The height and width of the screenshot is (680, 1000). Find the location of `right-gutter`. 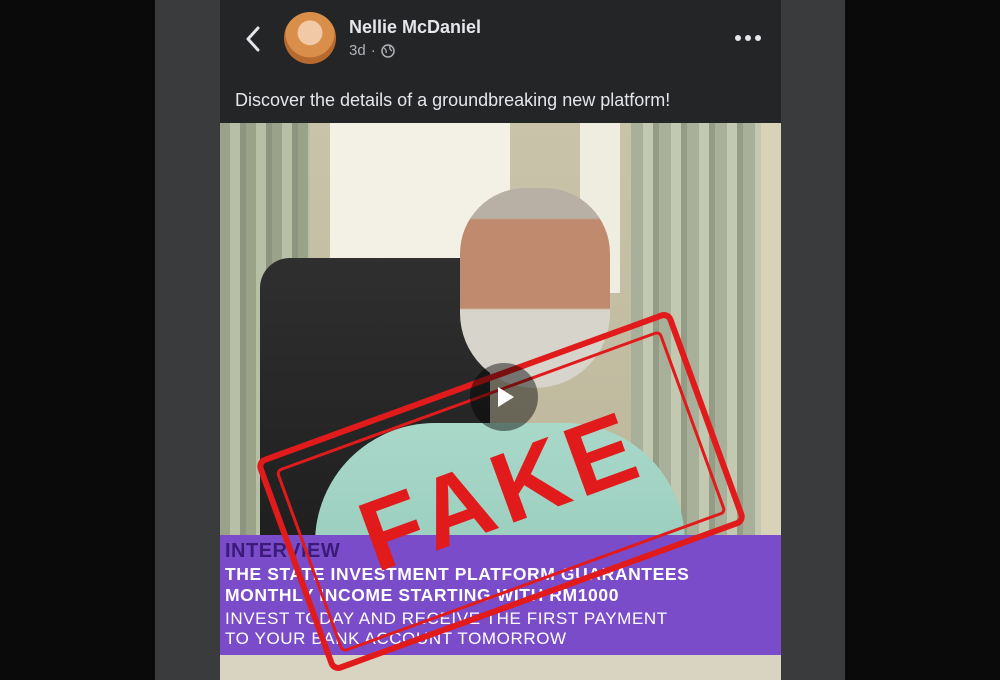

right-gutter is located at coordinates (813, 340).